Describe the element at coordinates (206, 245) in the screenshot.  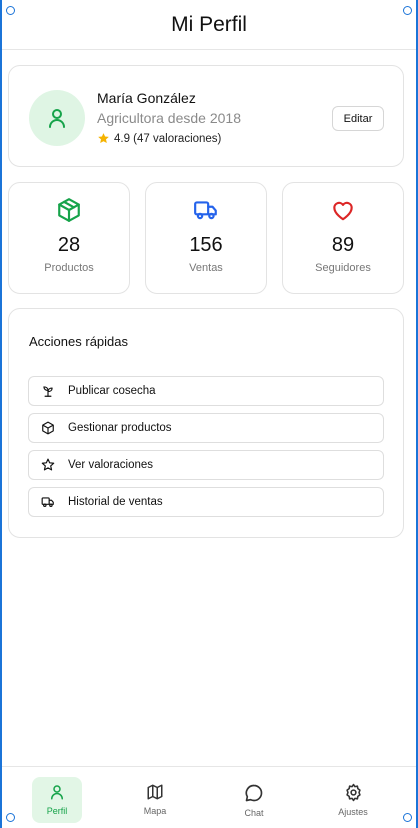
I see `stat-value: 156` at that location.